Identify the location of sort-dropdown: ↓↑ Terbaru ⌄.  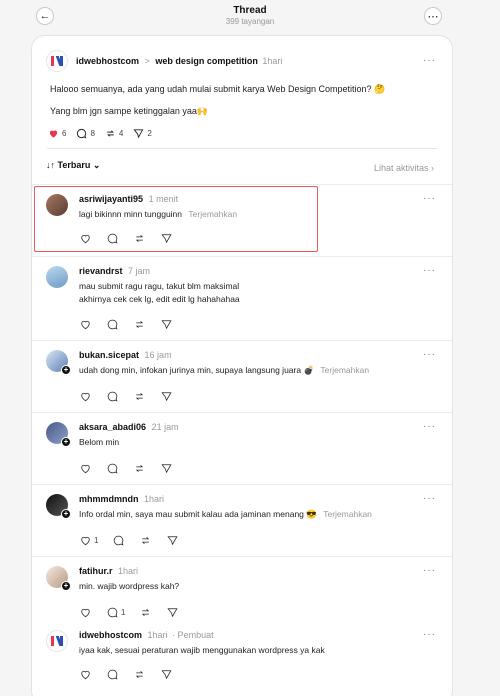
(73, 165).